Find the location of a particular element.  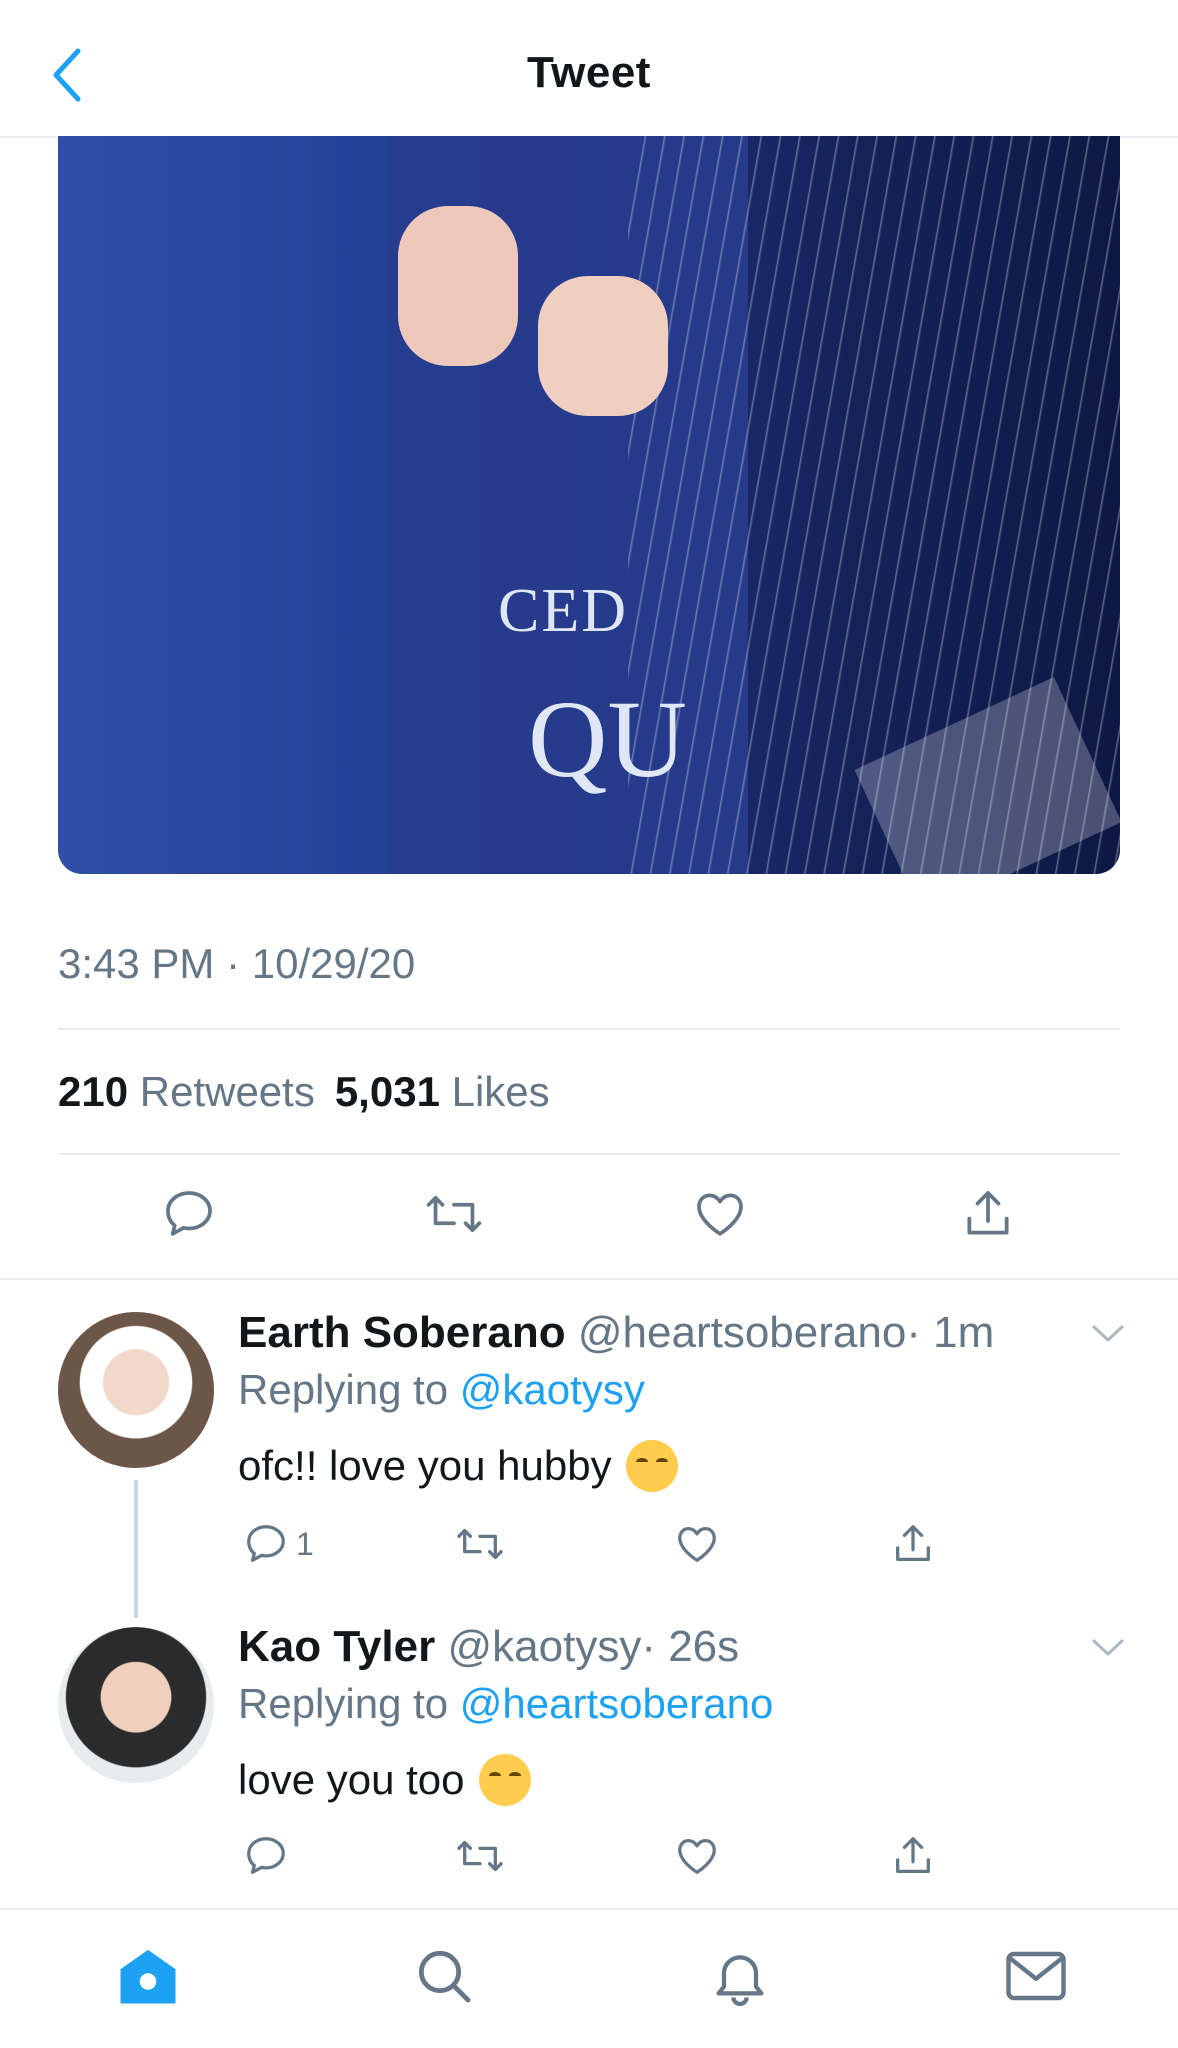

reply-time: · 26s is located at coordinates (690, 1646).